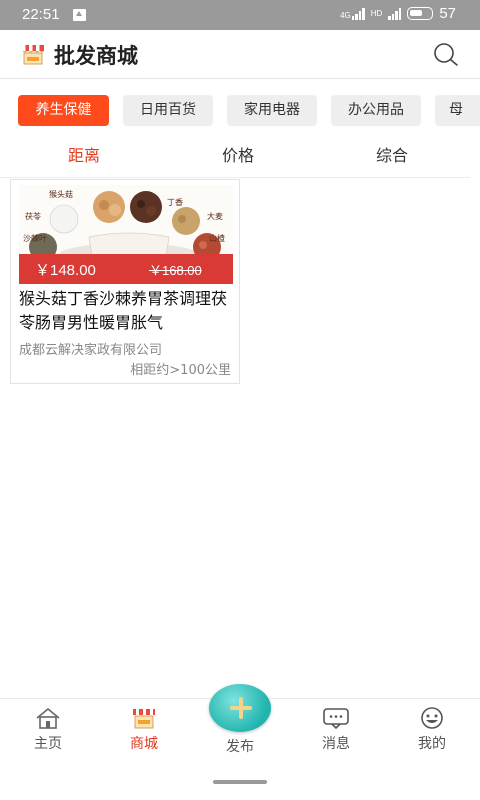 The width and height of the screenshot is (480, 800). What do you see at coordinates (240, 708) in the screenshot?
I see `publish-plus-button` at bounding box center [240, 708].